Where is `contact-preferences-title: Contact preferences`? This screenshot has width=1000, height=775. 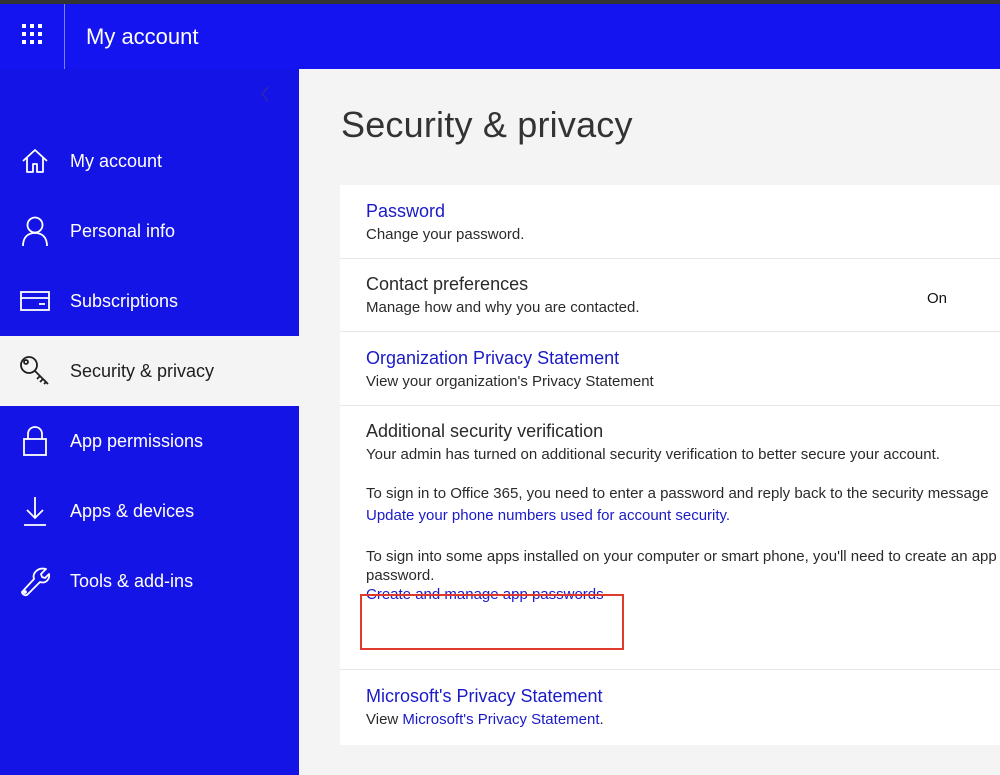 contact-preferences-title: Contact preferences is located at coordinates (447, 284).